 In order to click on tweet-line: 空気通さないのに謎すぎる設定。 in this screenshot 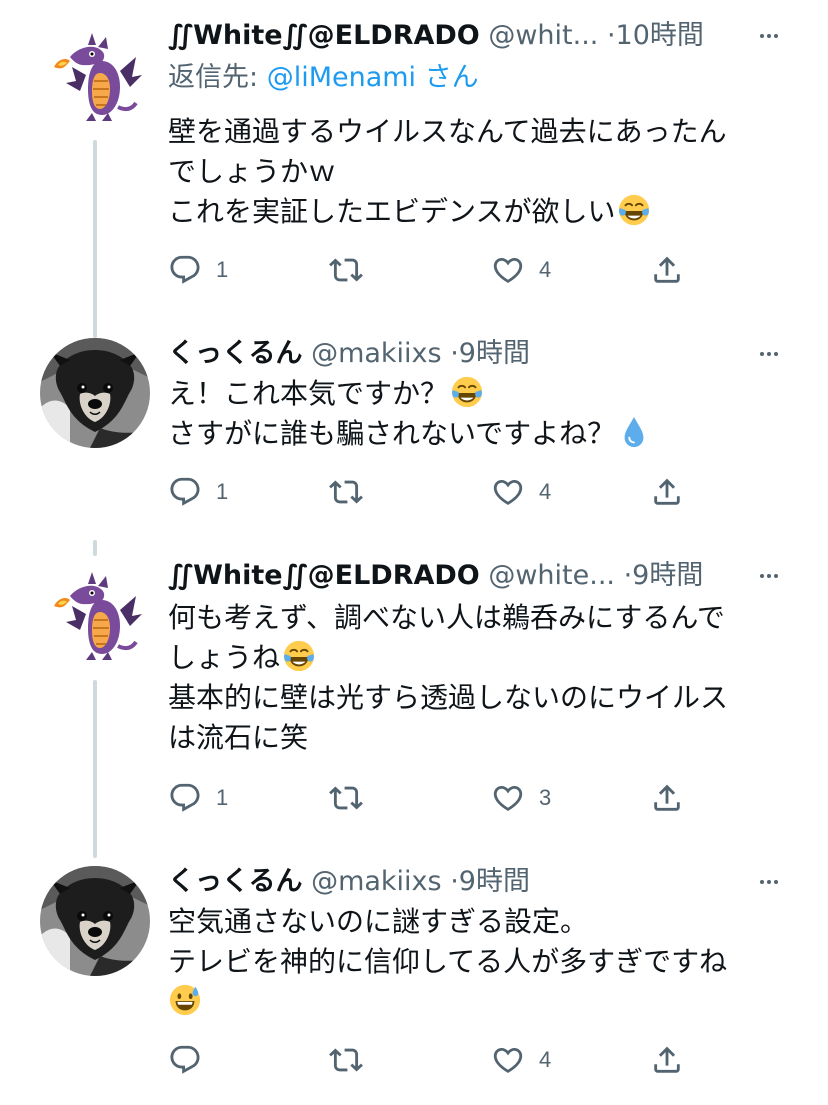, I will do `click(378, 921)`.